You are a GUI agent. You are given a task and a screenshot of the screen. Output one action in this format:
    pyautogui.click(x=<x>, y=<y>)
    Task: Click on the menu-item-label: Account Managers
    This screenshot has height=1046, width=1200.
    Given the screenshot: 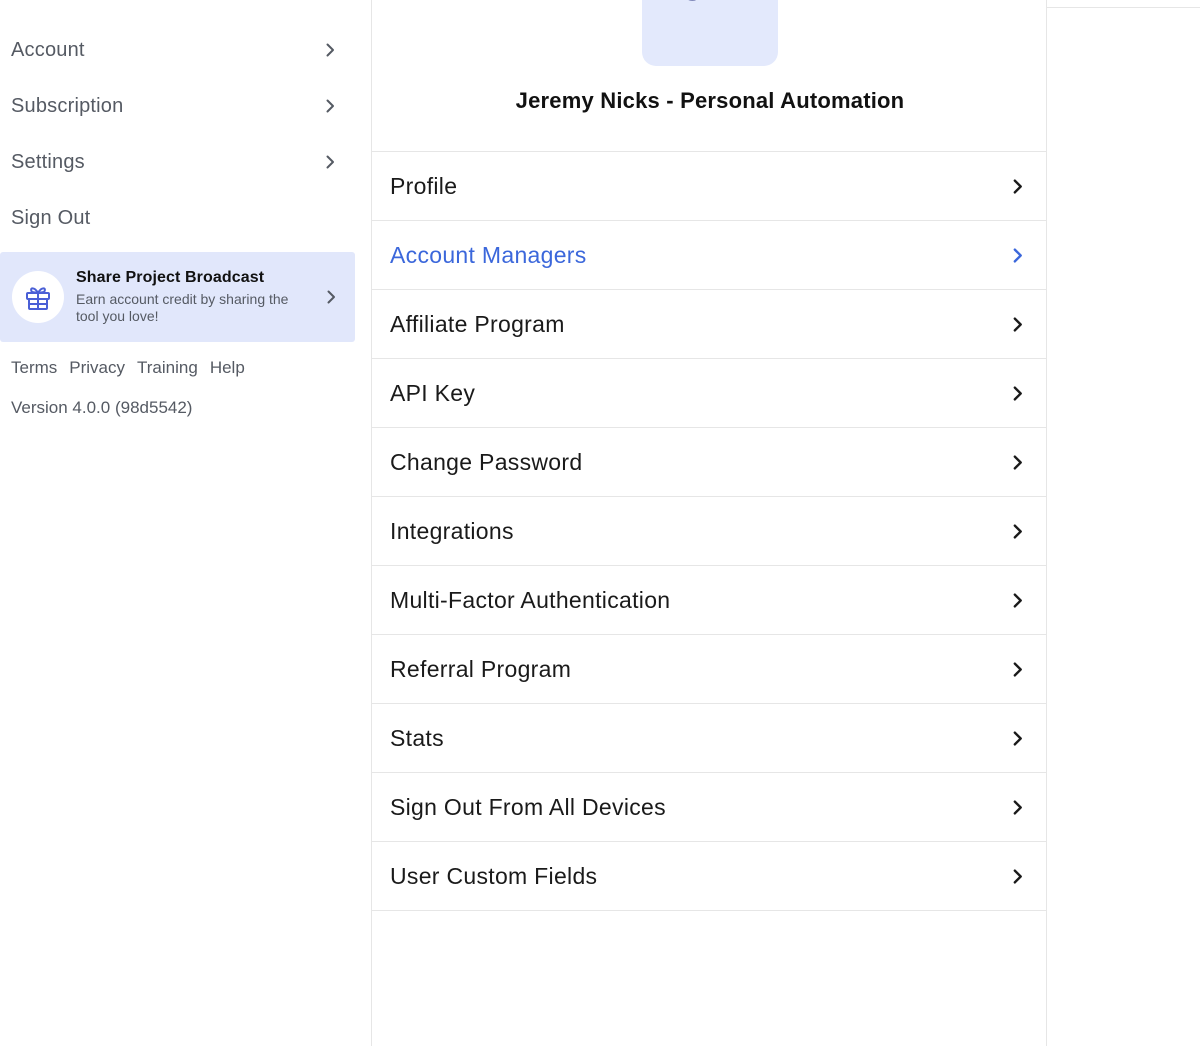 What is the action you would take?
    pyautogui.click(x=488, y=254)
    